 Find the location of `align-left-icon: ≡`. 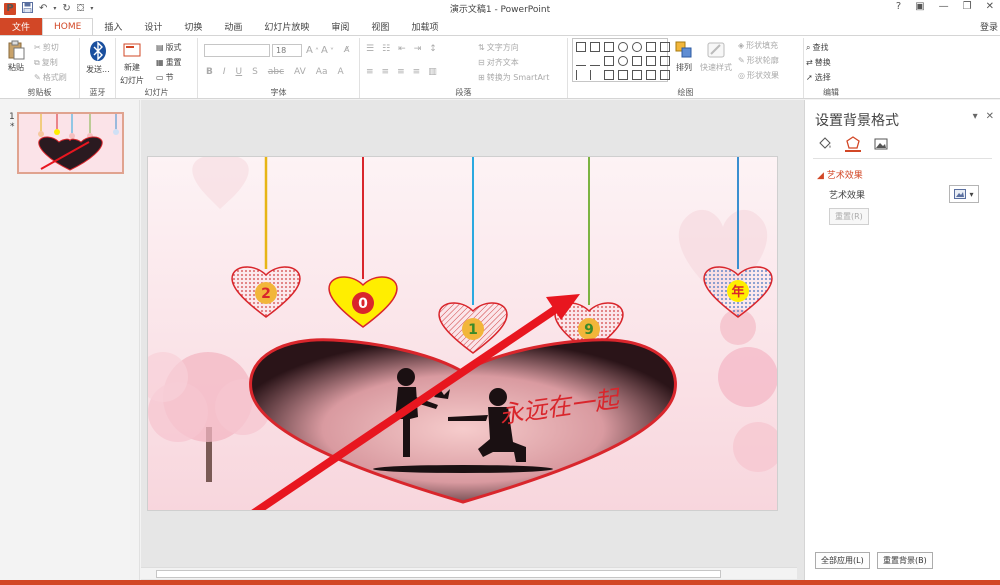

align-left-icon: ≡ is located at coordinates (370, 72).